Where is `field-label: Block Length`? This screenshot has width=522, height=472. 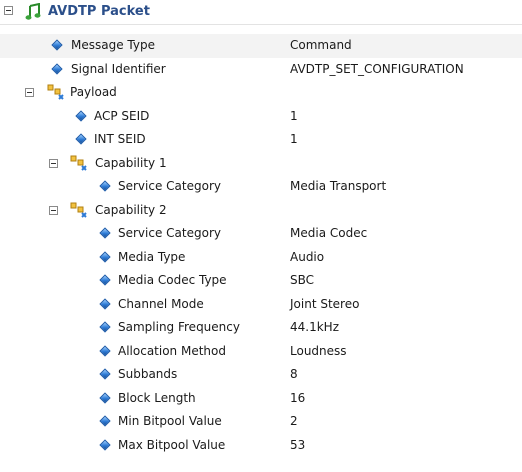
field-label: Block Length is located at coordinates (157, 397).